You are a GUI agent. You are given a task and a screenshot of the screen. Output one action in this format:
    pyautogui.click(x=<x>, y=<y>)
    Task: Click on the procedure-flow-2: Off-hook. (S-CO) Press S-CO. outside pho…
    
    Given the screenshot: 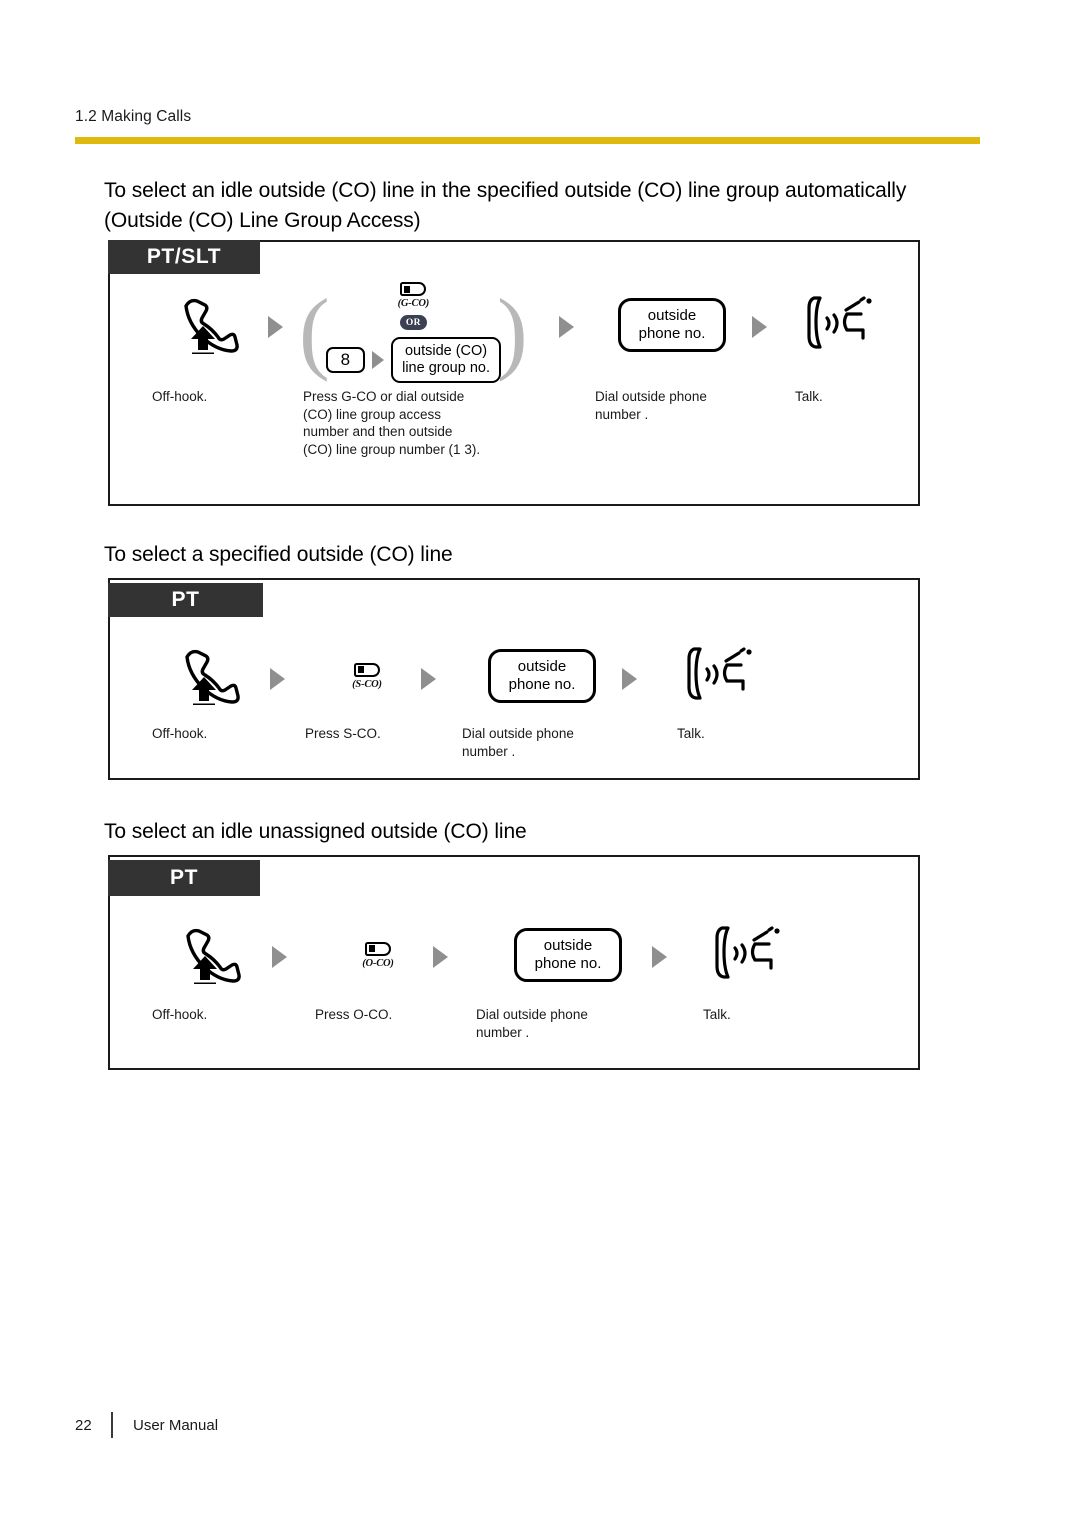 What is the action you would take?
    pyautogui.click(x=462, y=699)
    